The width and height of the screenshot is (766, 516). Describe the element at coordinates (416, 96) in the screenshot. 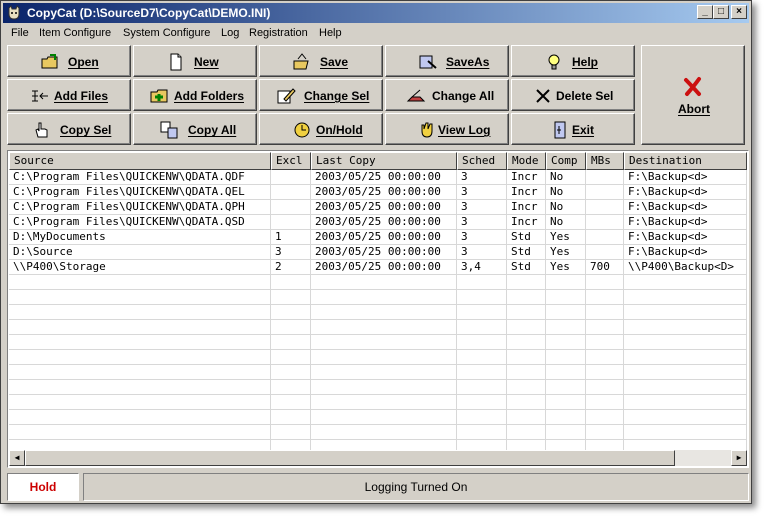

I see `change-all-icon` at that location.